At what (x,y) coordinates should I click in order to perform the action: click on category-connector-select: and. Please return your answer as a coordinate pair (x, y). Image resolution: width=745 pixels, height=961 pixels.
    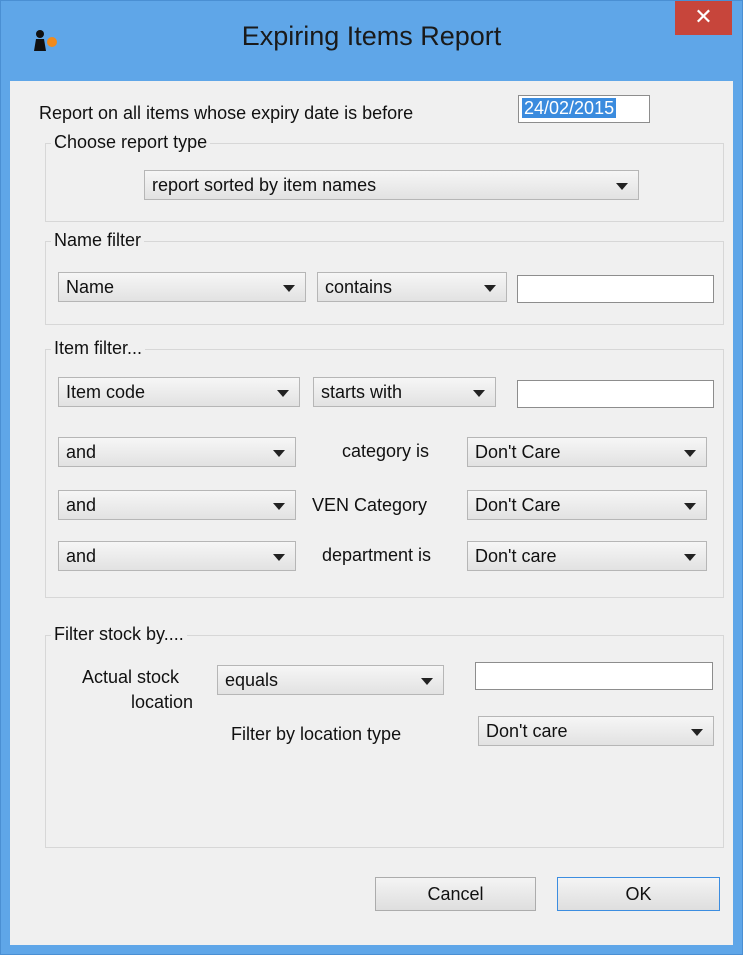
    Looking at the image, I should click on (177, 452).